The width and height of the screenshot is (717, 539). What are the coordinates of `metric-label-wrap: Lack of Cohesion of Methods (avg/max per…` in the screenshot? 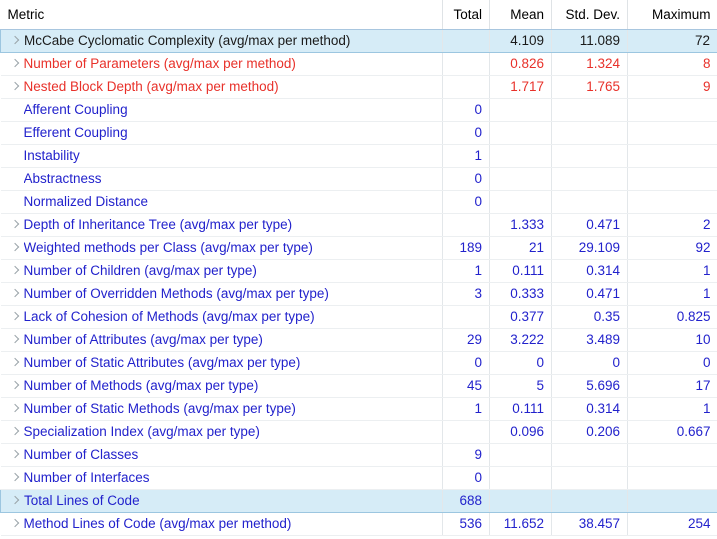 It's located at (221, 317).